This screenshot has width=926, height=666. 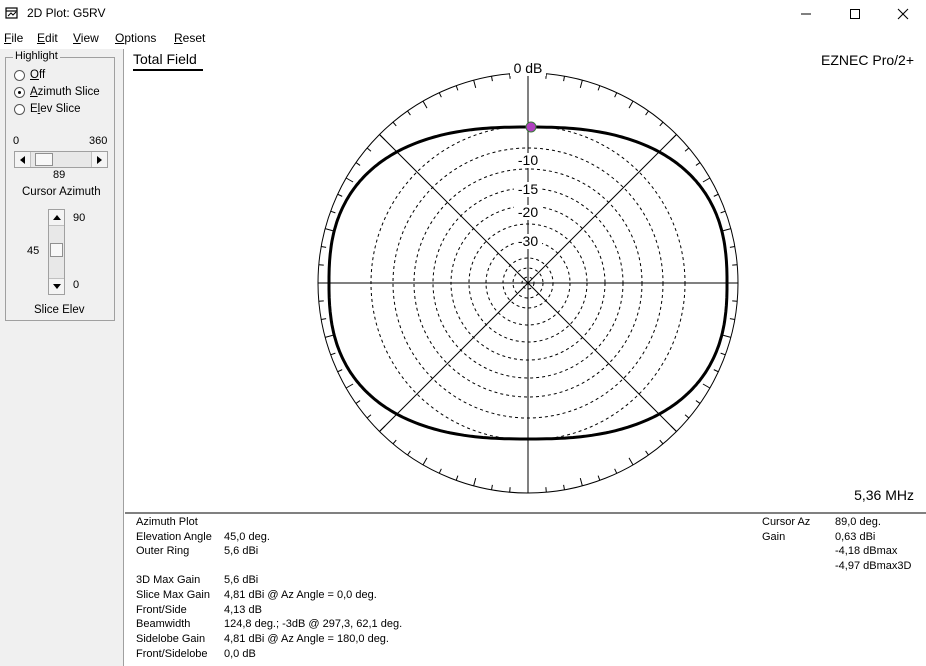 What do you see at coordinates (19, 109) in the screenshot?
I see `radio-elev-slice-indicator` at bounding box center [19, 109].